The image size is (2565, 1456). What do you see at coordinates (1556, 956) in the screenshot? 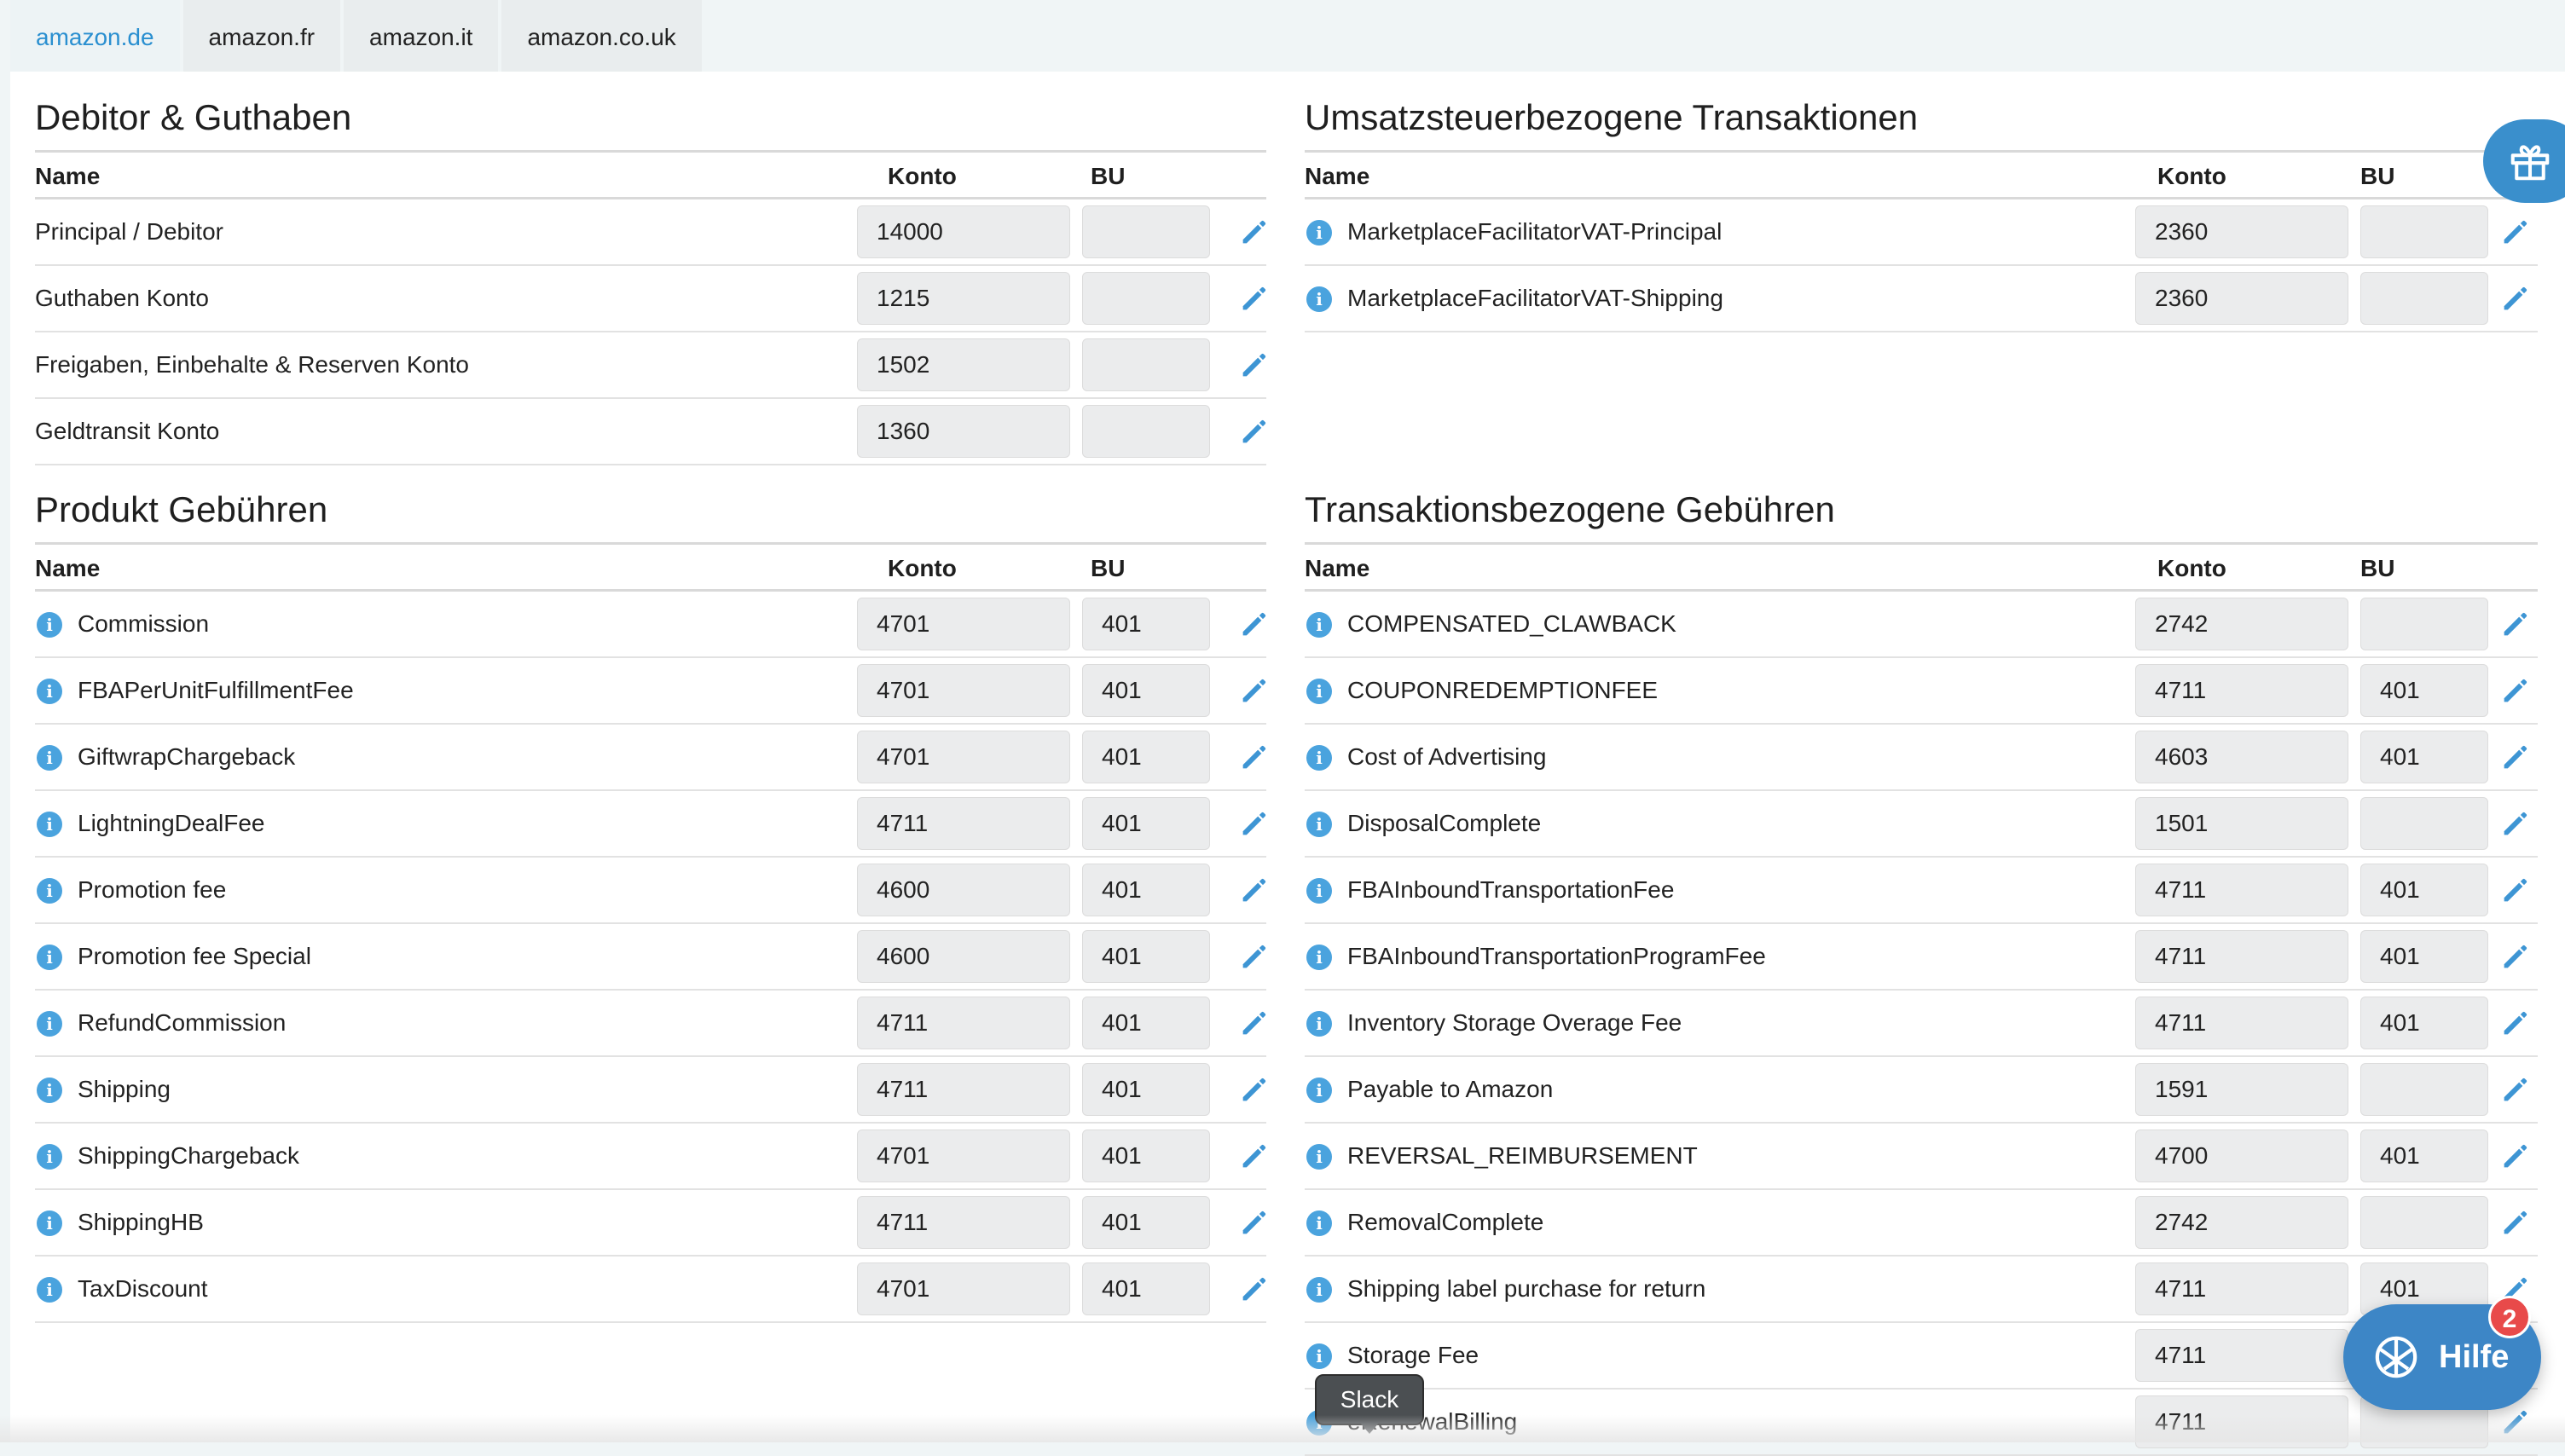
I see `row-name: FBAInboundTransportationProgramFee` at bounding box center [1556, 956].